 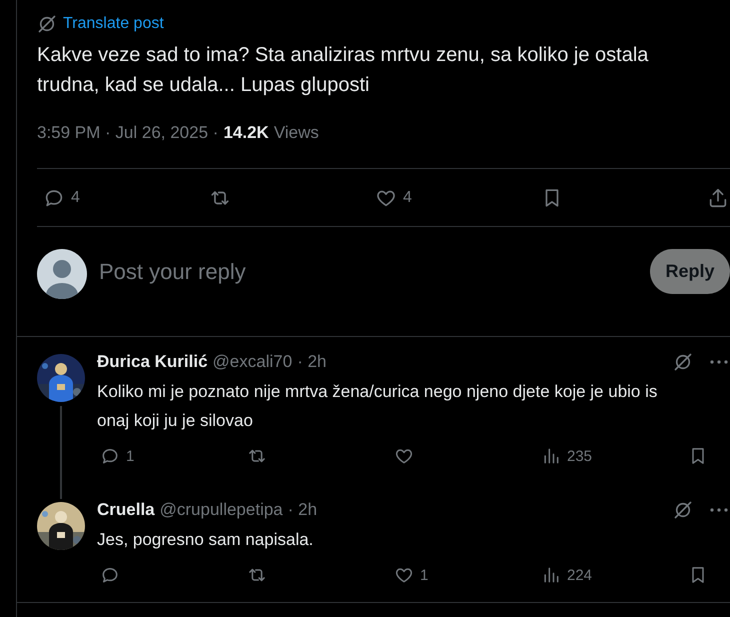 What do you see at coordinates (127, 133) in the screenshot?
I see `timestamp: 3:59 PM · Jul 26, 2025 ·` at bounding box center [127, 133].